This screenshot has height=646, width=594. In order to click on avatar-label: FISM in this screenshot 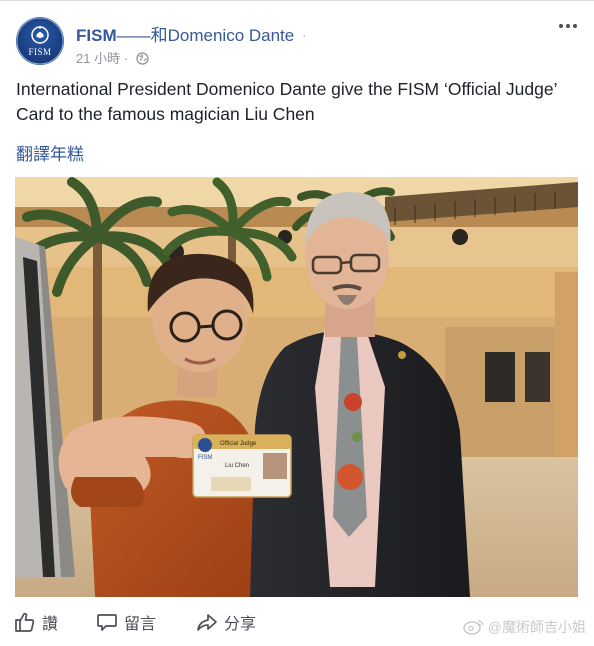, I will do `click(40, 52)`.